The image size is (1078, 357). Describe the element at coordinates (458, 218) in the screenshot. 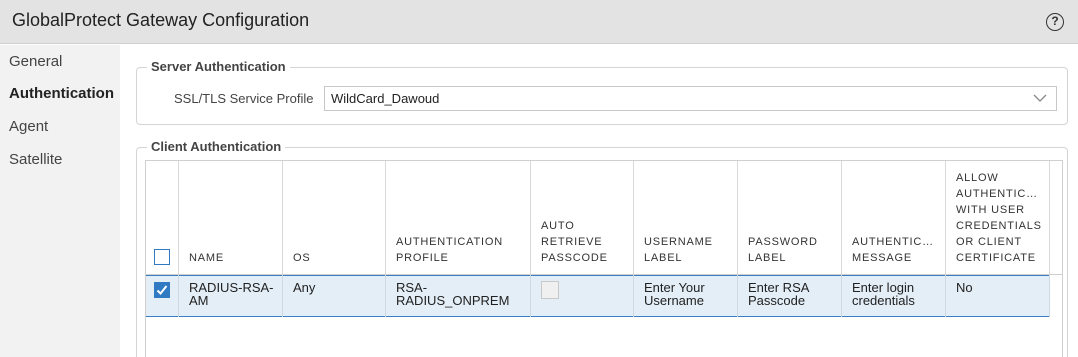

I see `header-authentication-profile: AUTHENTICATION PROFILE` at that location.